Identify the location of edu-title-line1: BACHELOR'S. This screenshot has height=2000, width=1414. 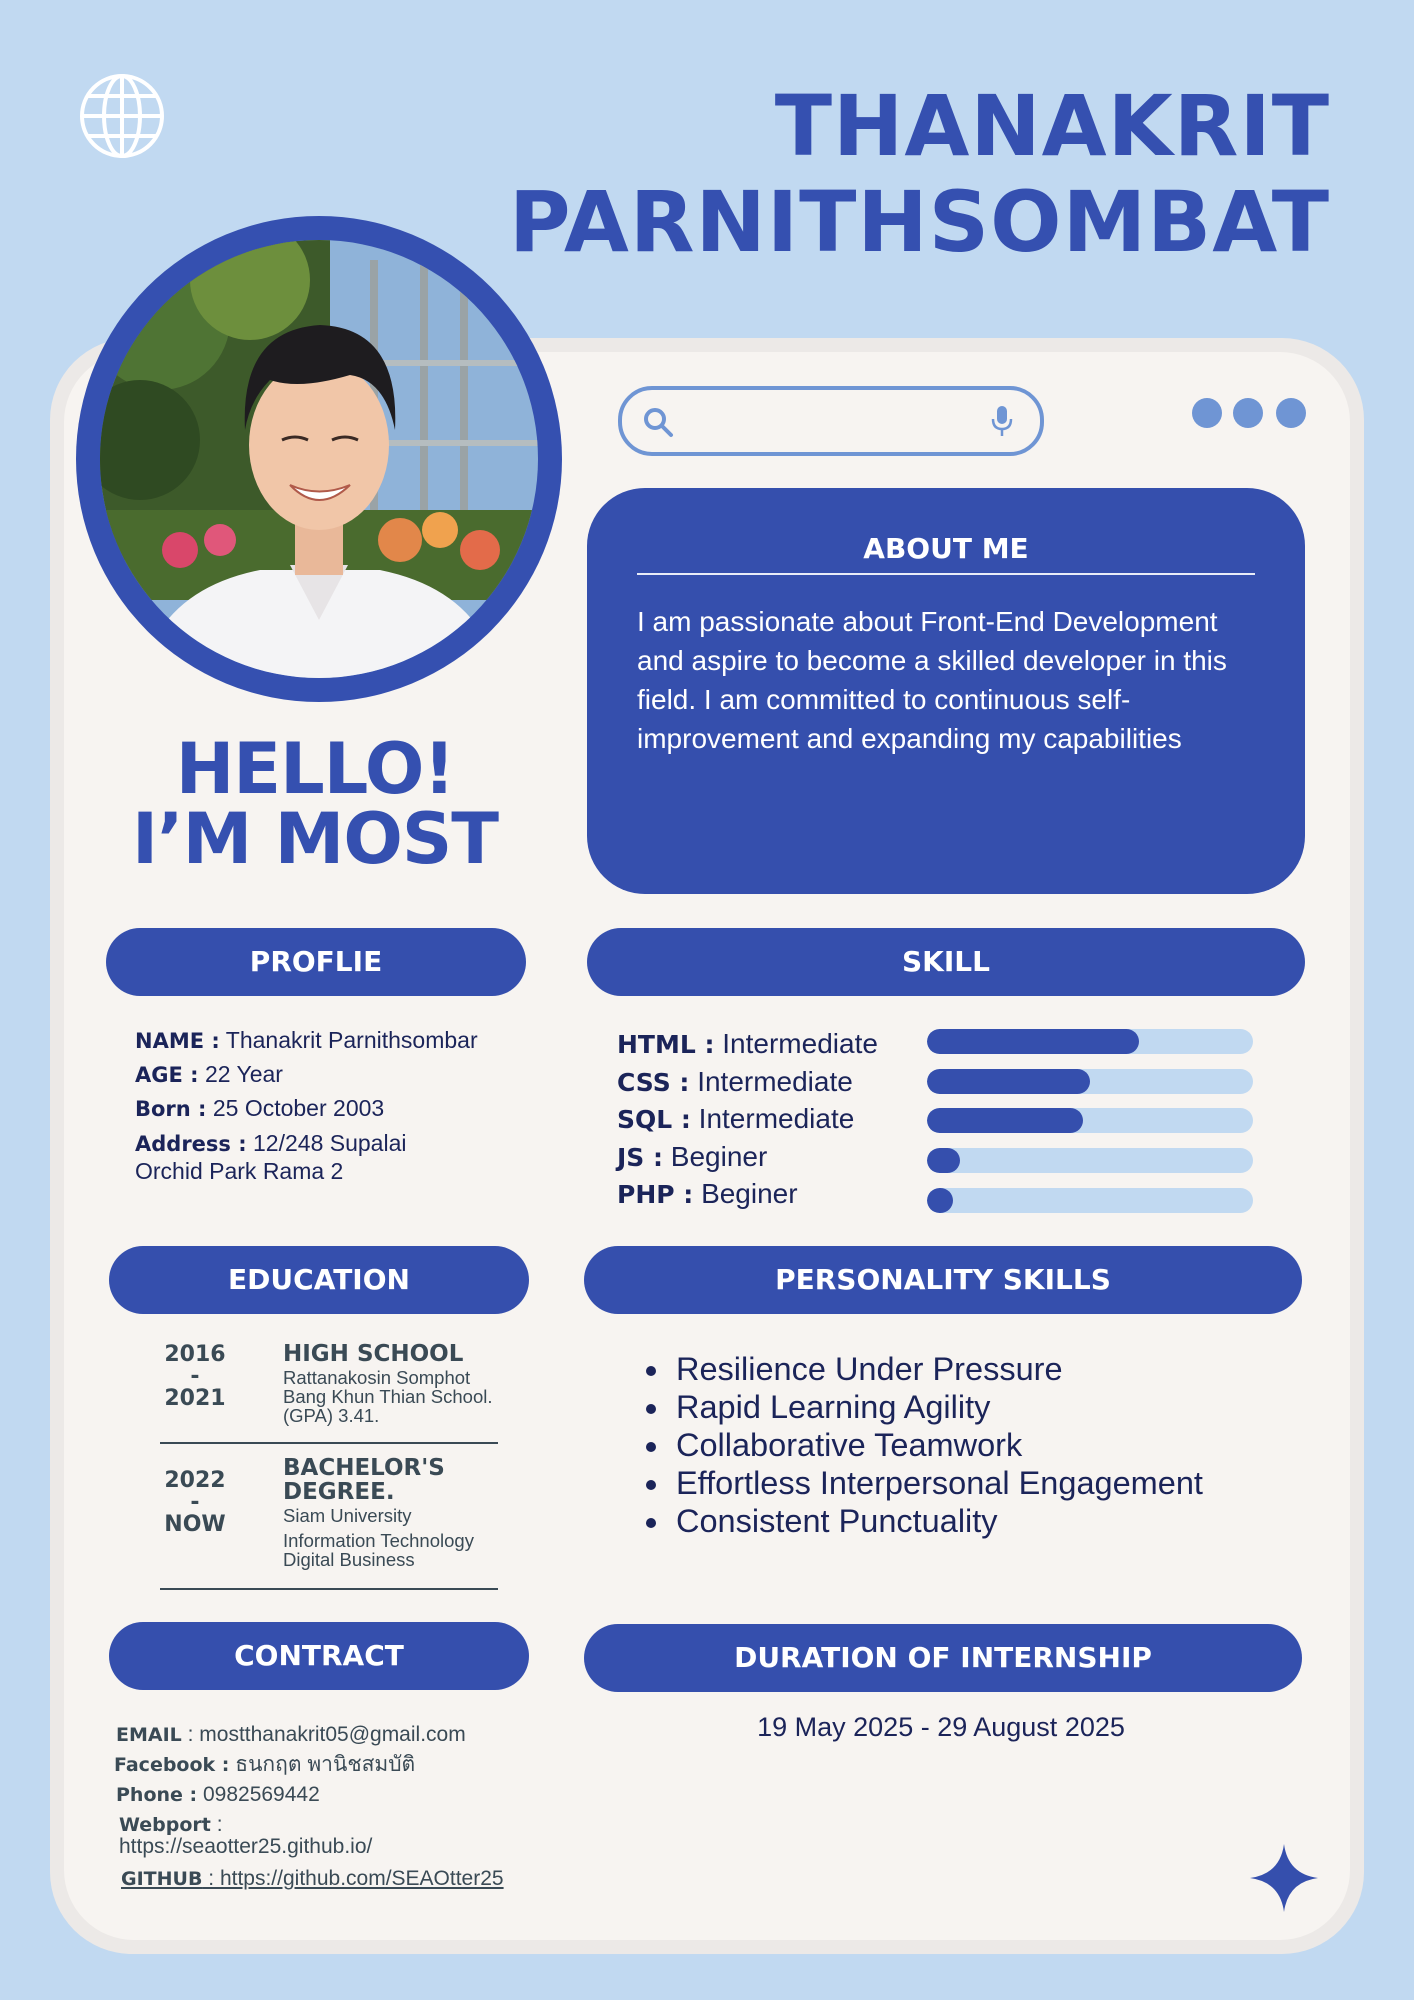
(364, 1468).